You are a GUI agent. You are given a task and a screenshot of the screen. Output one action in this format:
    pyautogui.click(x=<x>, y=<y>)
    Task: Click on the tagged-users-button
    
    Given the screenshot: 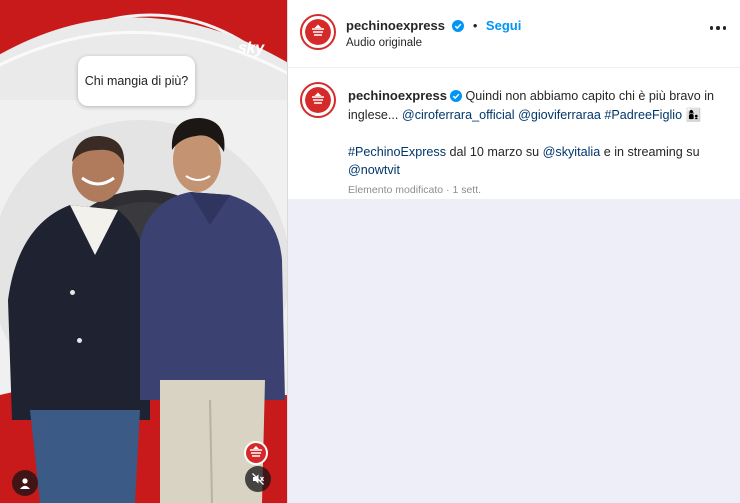 What is the action you would take?
    pyautogui.click(x=25, y=483)
    